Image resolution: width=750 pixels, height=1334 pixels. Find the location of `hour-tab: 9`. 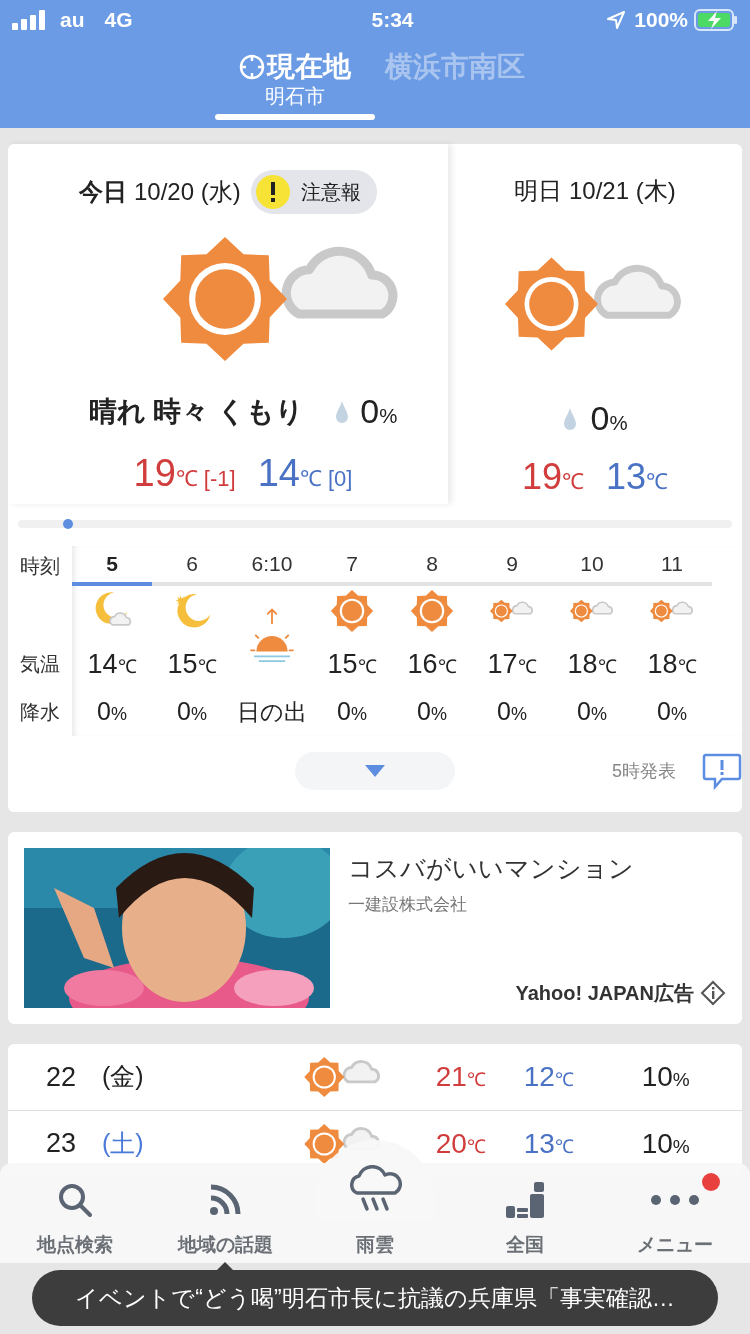

hour-tab: 9 is located at coordinates (512, 566).